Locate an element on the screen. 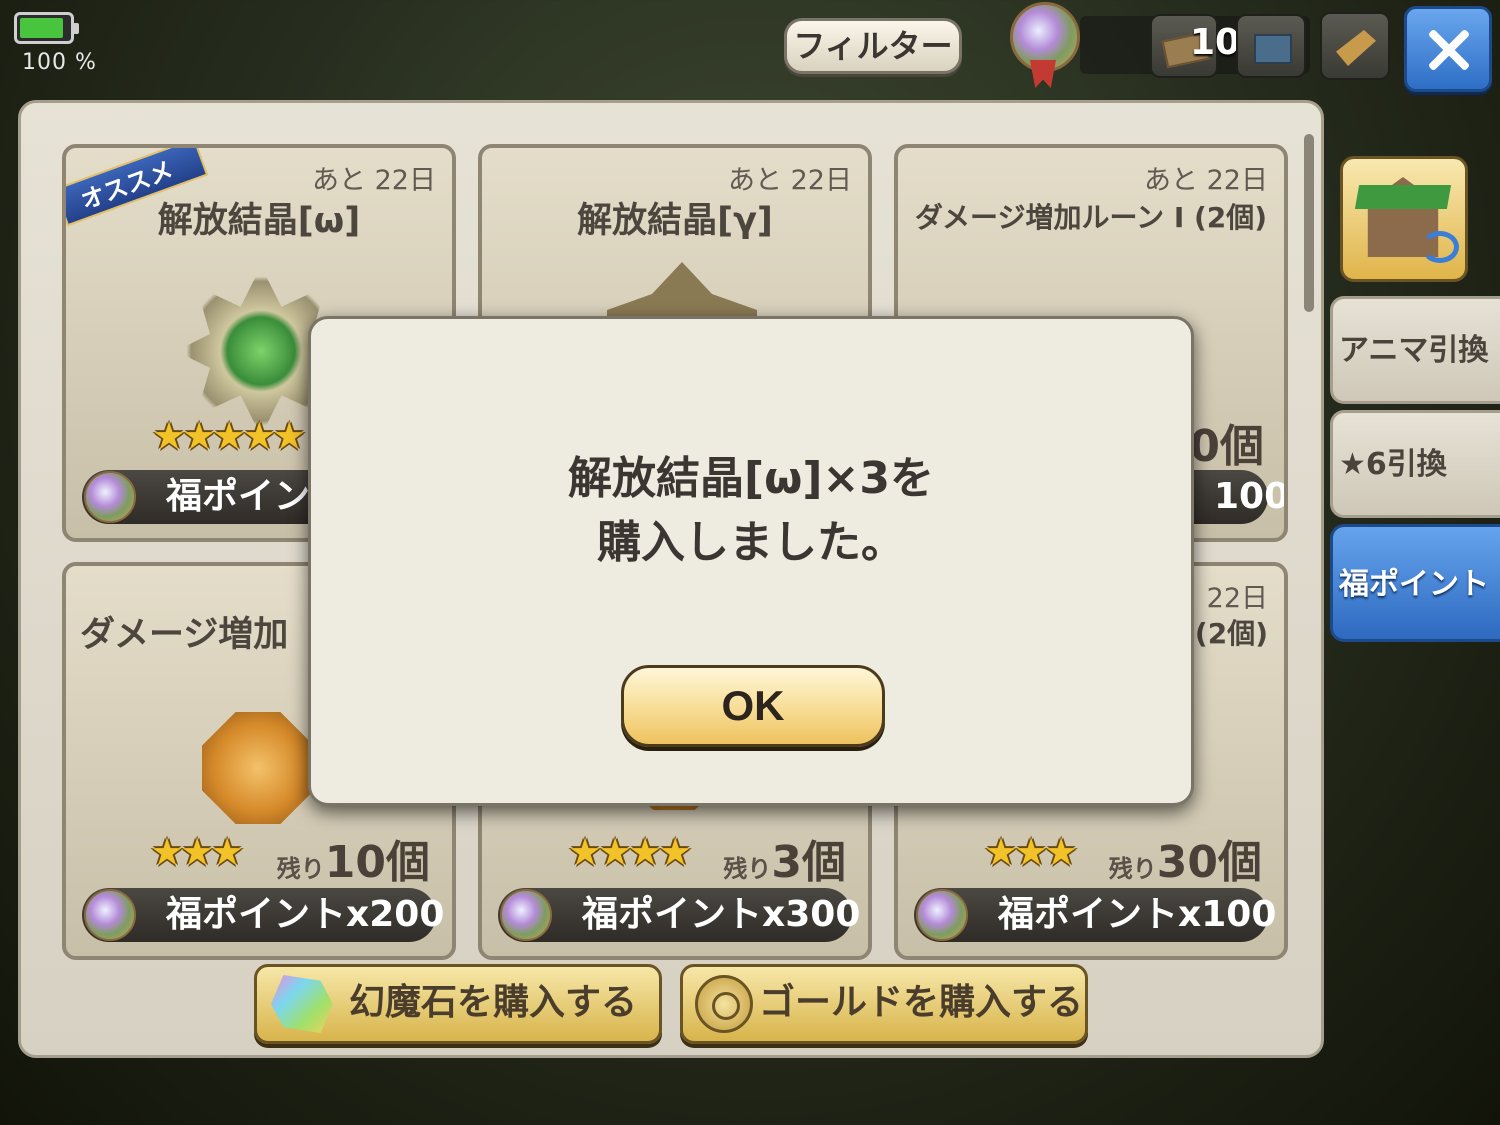 The image size is (1500, 1125). tab-star6-exchange: ★6引換 is located at coordinates (1415, 464).